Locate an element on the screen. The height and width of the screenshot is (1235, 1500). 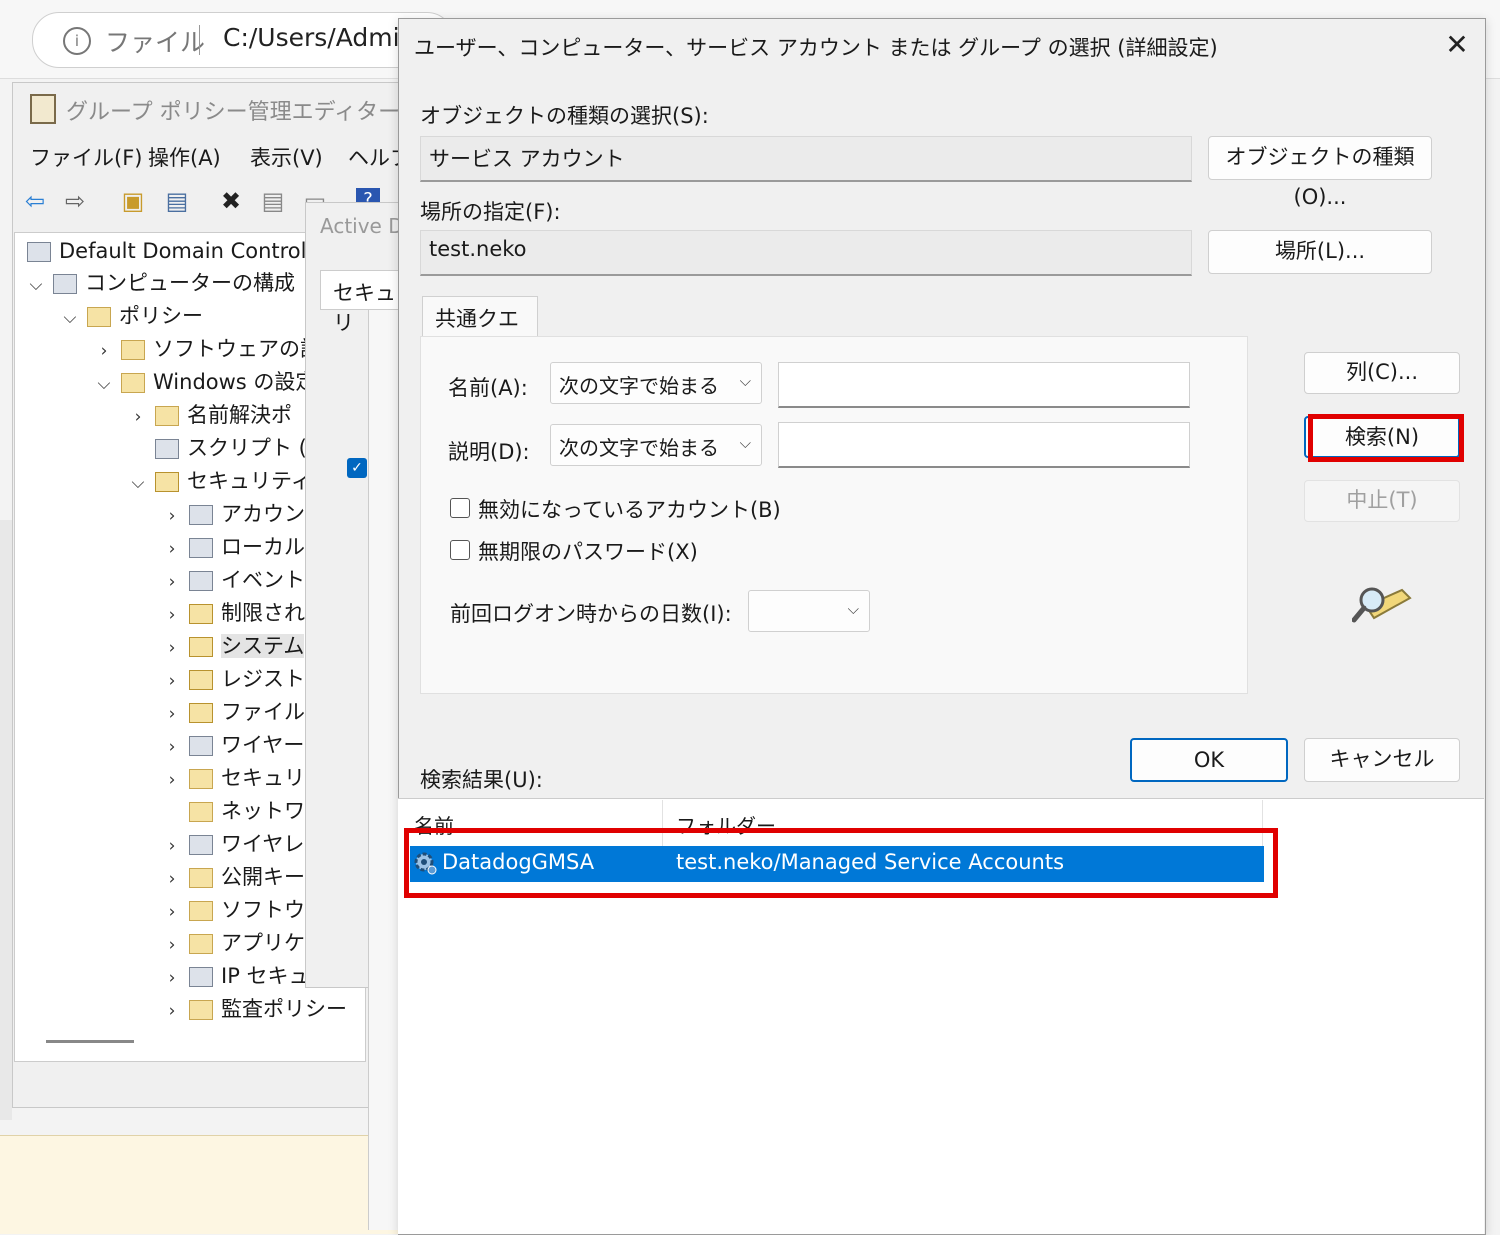
address-bar: i ファイル C:/Users/Admin is located at coordinates (243, 40).